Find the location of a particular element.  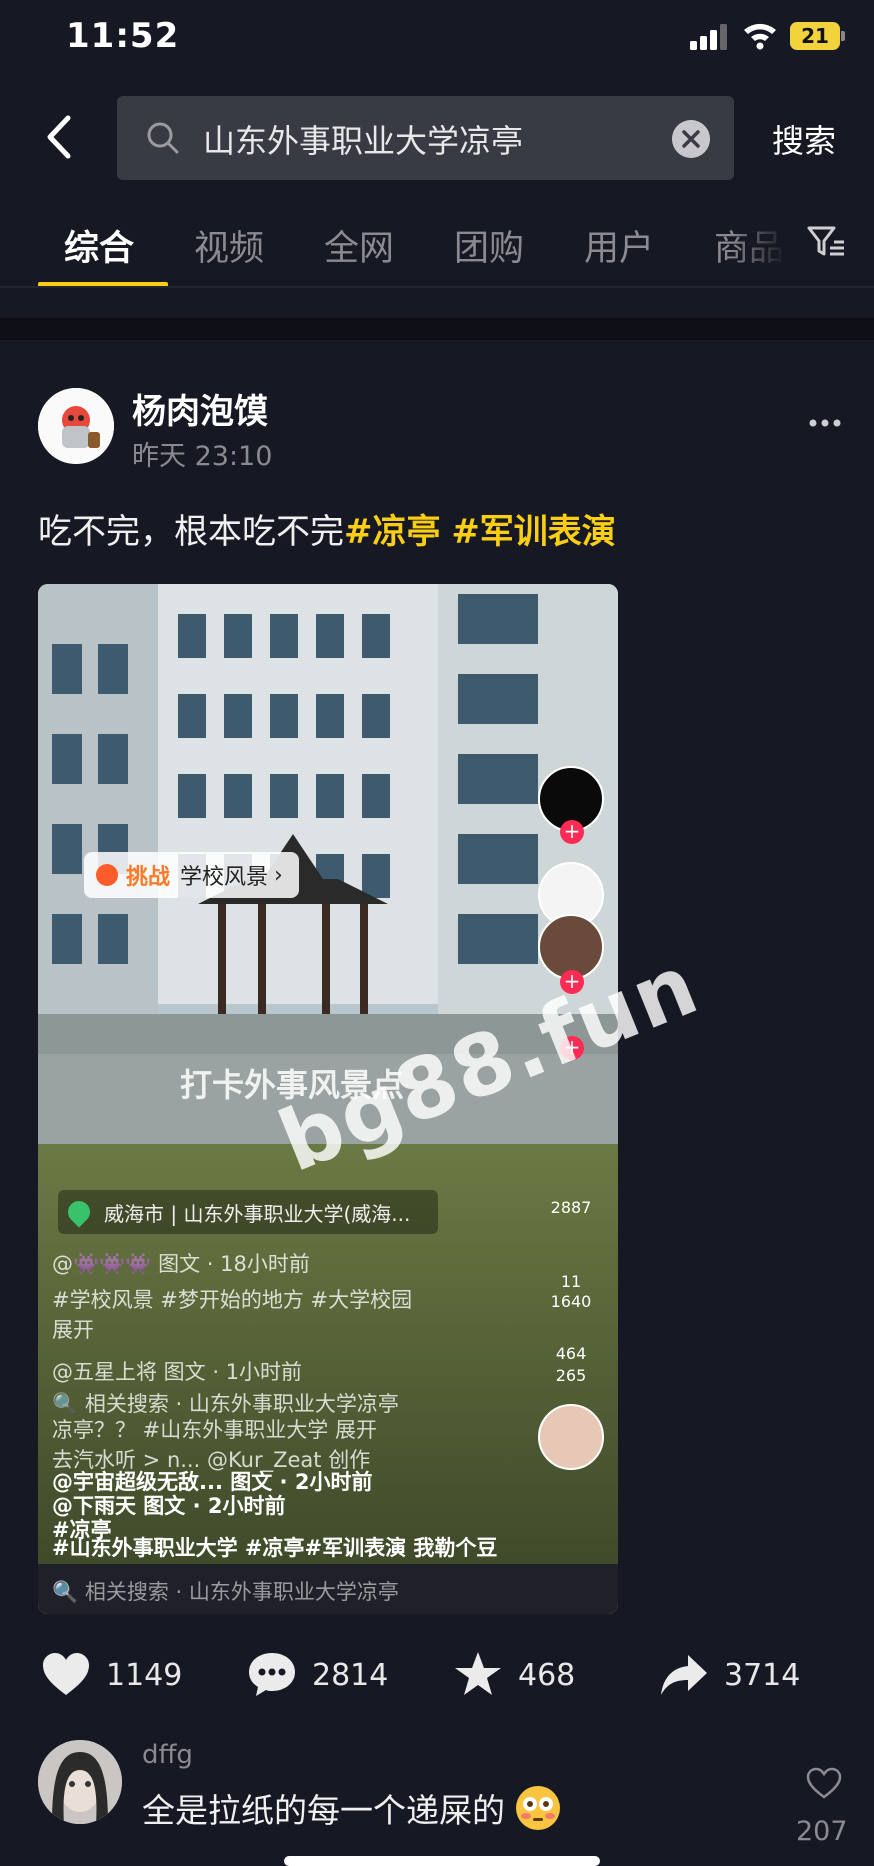

more-options-icon is located at coordinates (825, 423).